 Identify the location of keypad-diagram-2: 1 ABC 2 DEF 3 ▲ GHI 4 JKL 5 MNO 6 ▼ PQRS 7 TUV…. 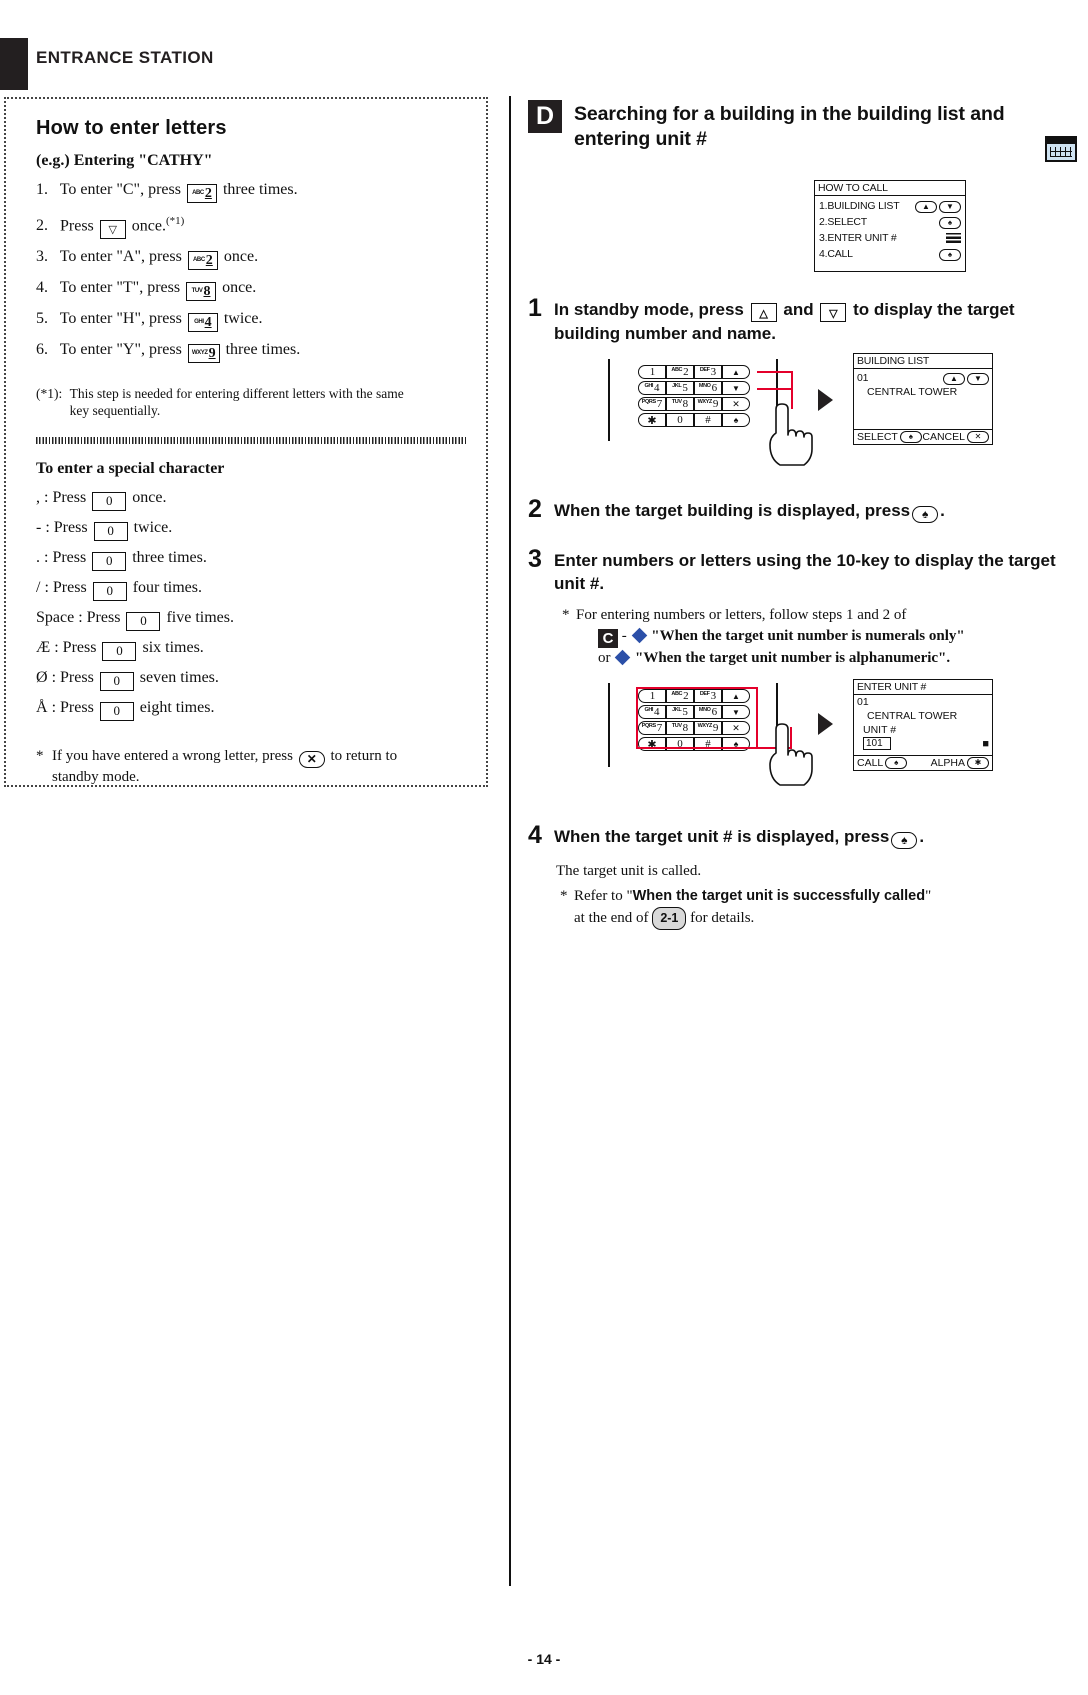
(694, 721).